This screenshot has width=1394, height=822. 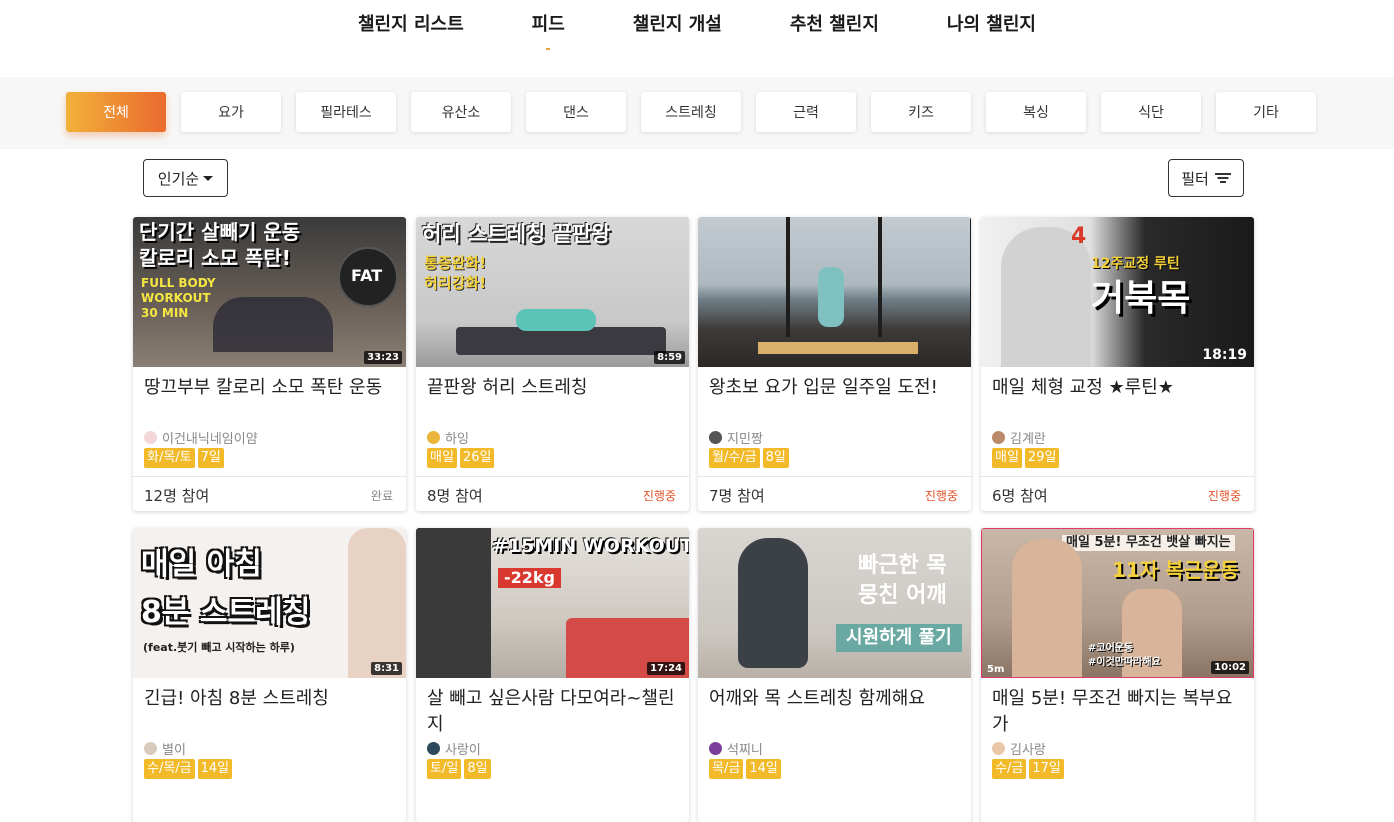 What do you see at coordinates (726, 769) in the screenshot?
I see `tag-days: 목/금` at bounding box center [726, 769].